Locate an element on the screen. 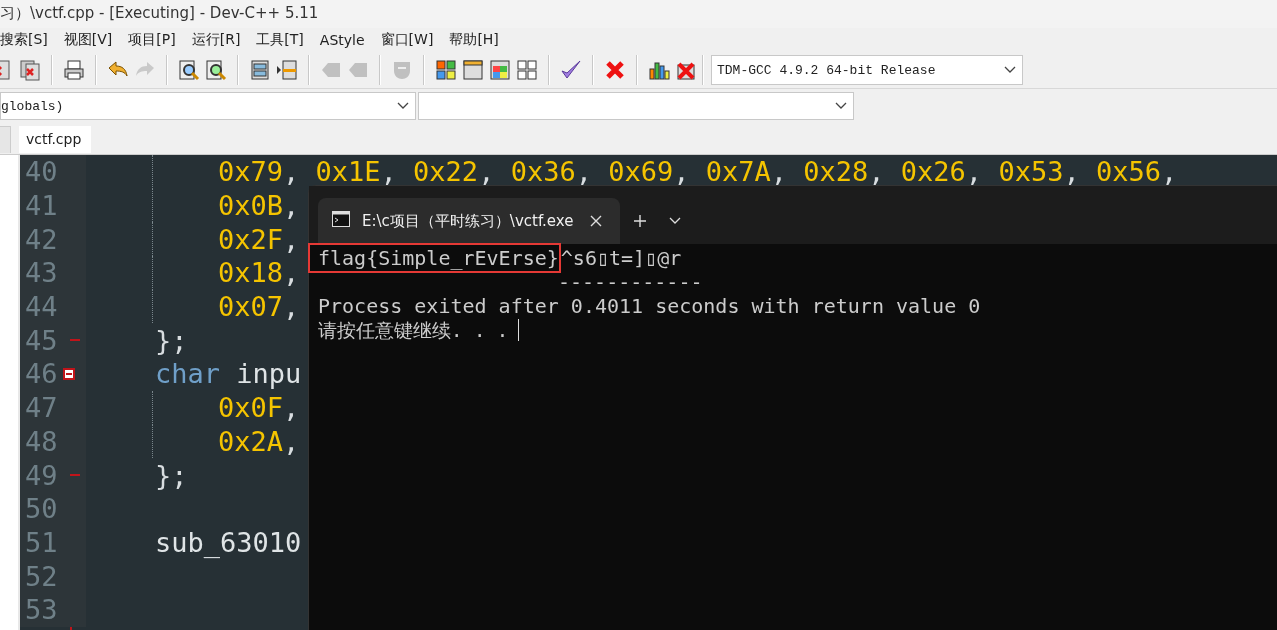 The width and height of the screenshot is (1277, 630). line-number: 47 is located at coordinates (41, 408).